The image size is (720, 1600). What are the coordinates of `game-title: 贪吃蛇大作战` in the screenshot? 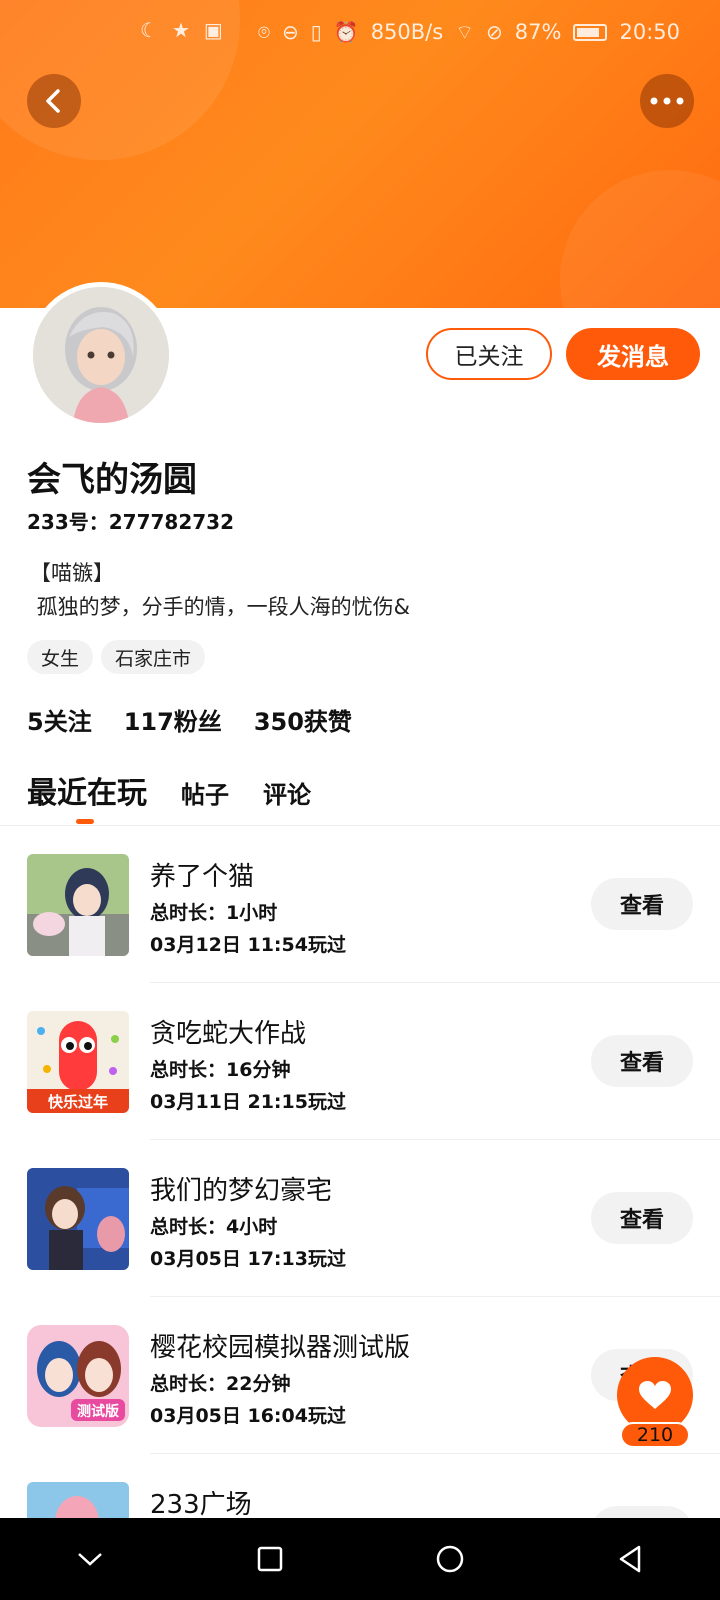 It's located at (228, 1034).